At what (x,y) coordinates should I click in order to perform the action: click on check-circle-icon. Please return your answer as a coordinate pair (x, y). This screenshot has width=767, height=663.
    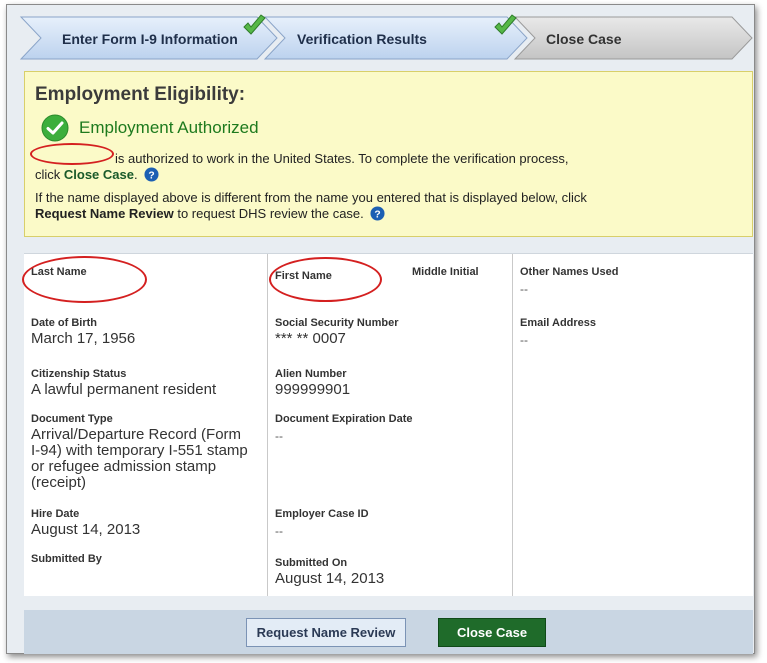
    Looking at the image, I should click on (55, 128).